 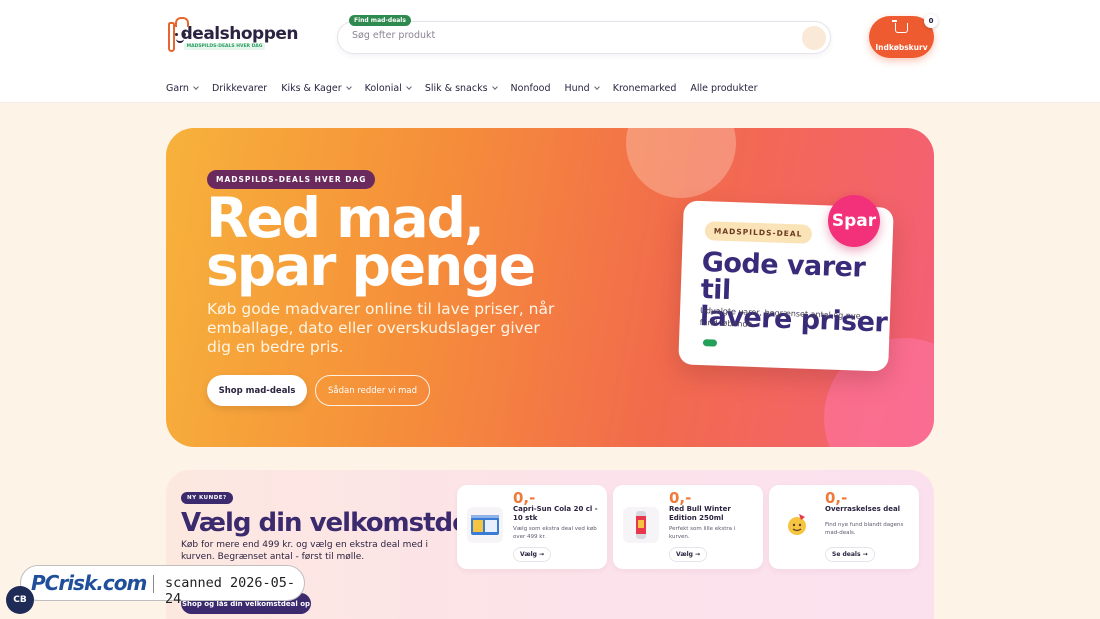 What do you see at coordinates (207, 498) in the screenshot?
I see `new-customer-pill: NY KUNDE?` at bounding box center [207, 498].